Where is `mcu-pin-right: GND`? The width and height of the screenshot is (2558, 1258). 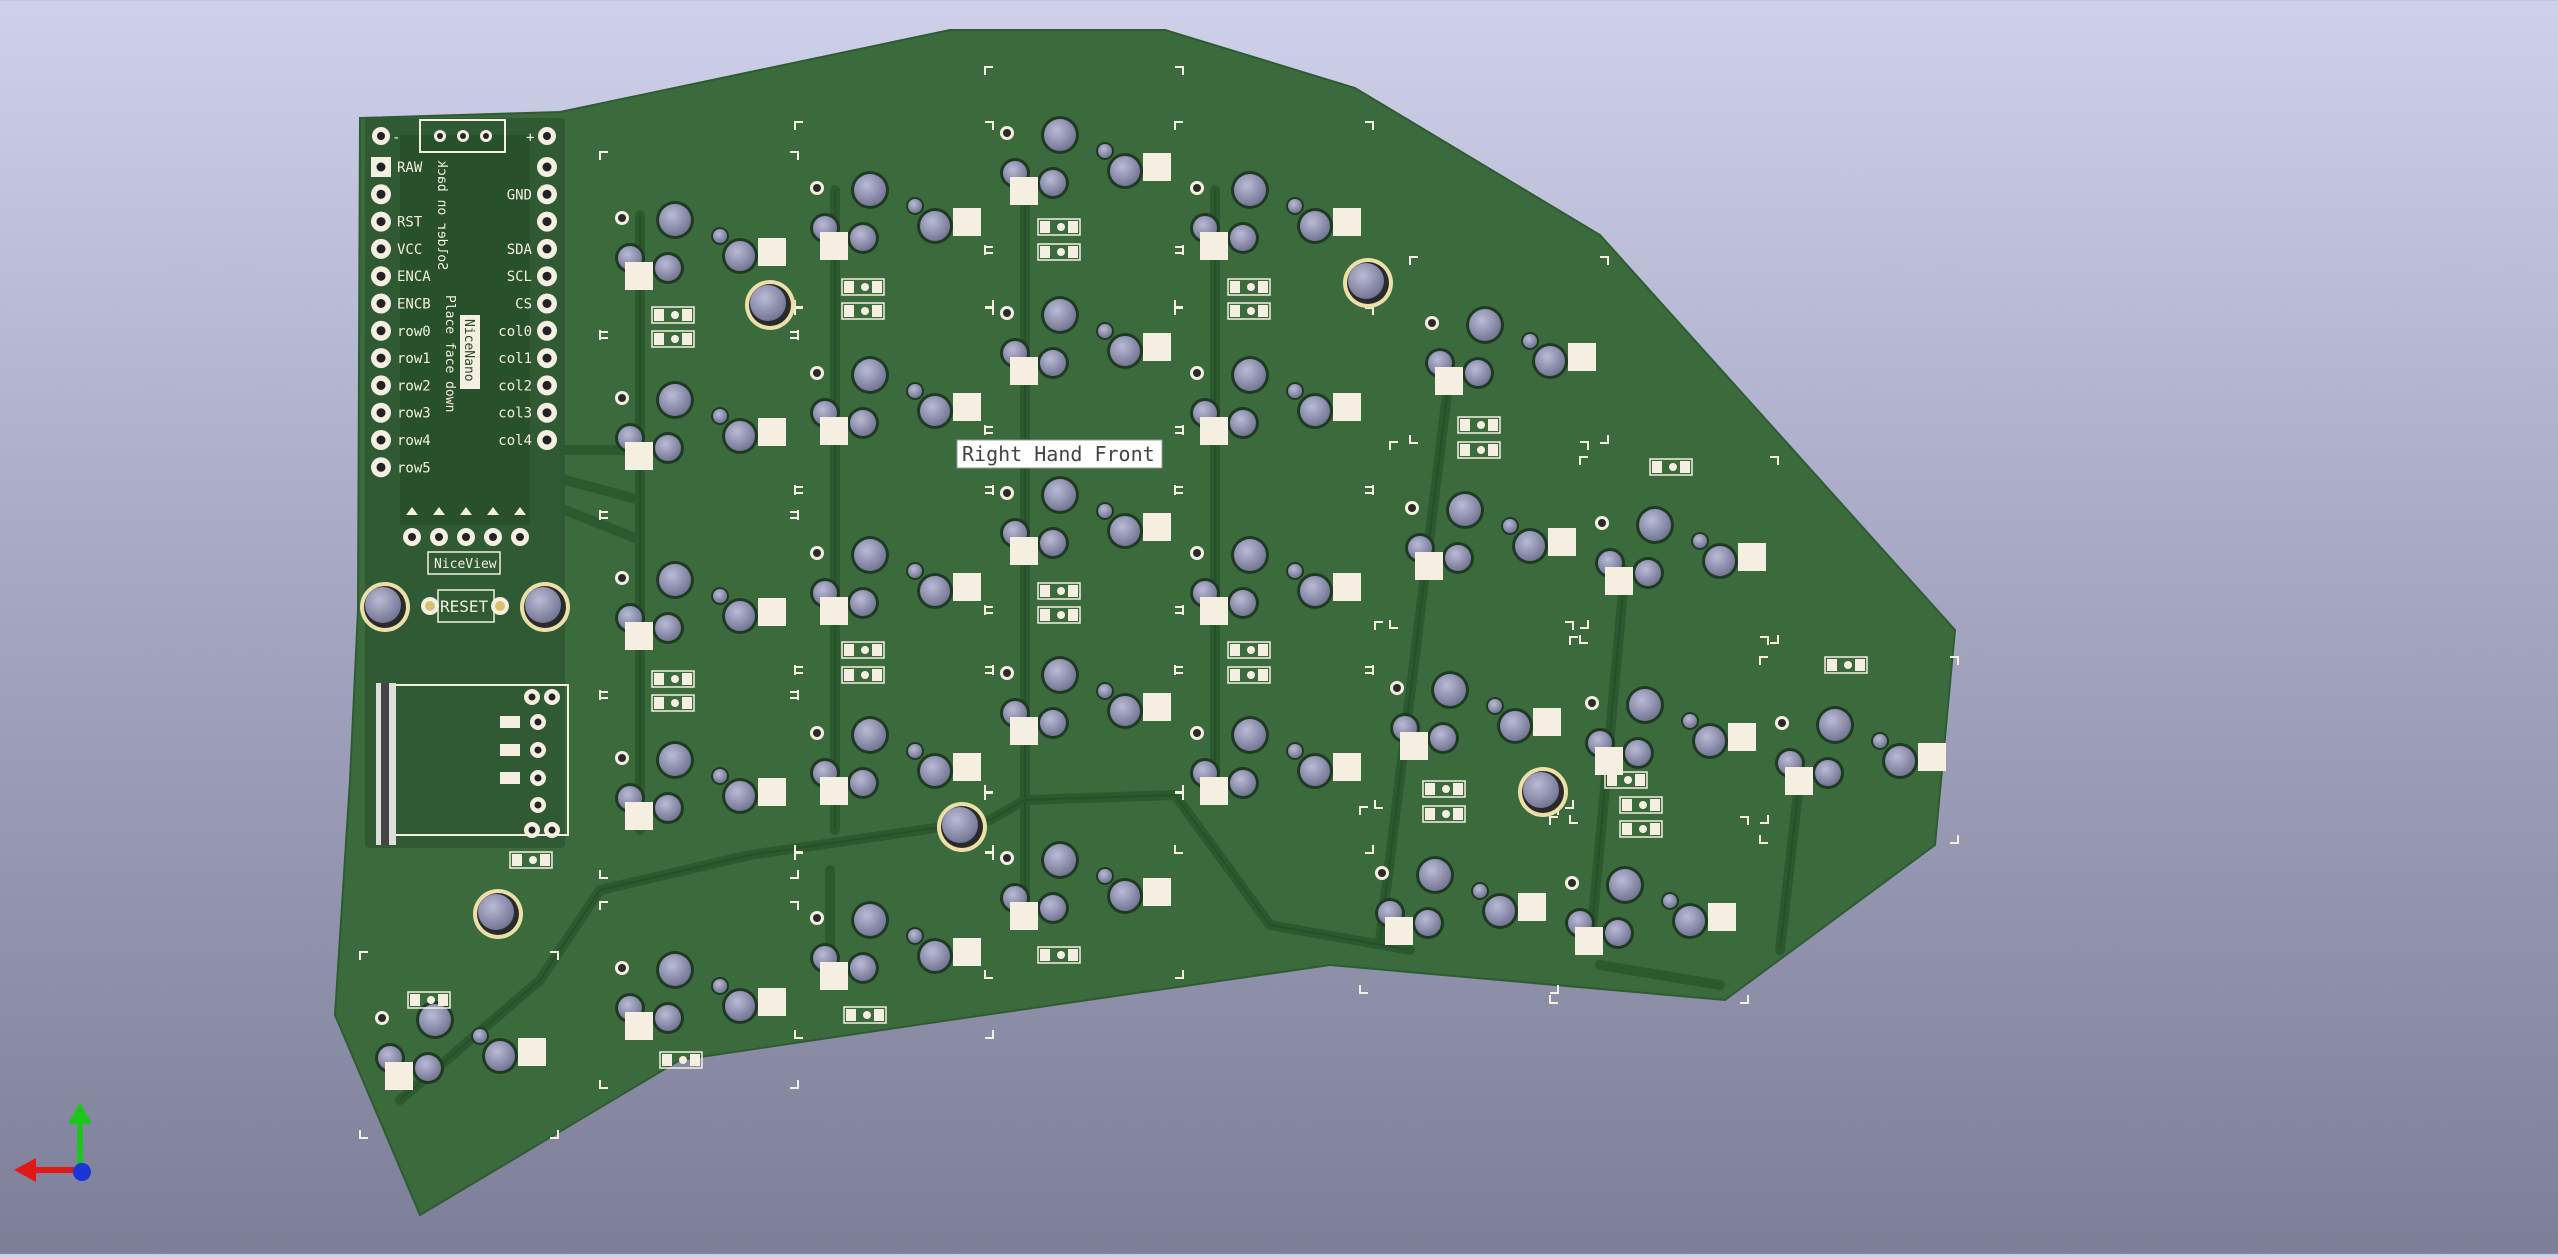
mcu-pin-right: GND is located at coordinates (532, 194).